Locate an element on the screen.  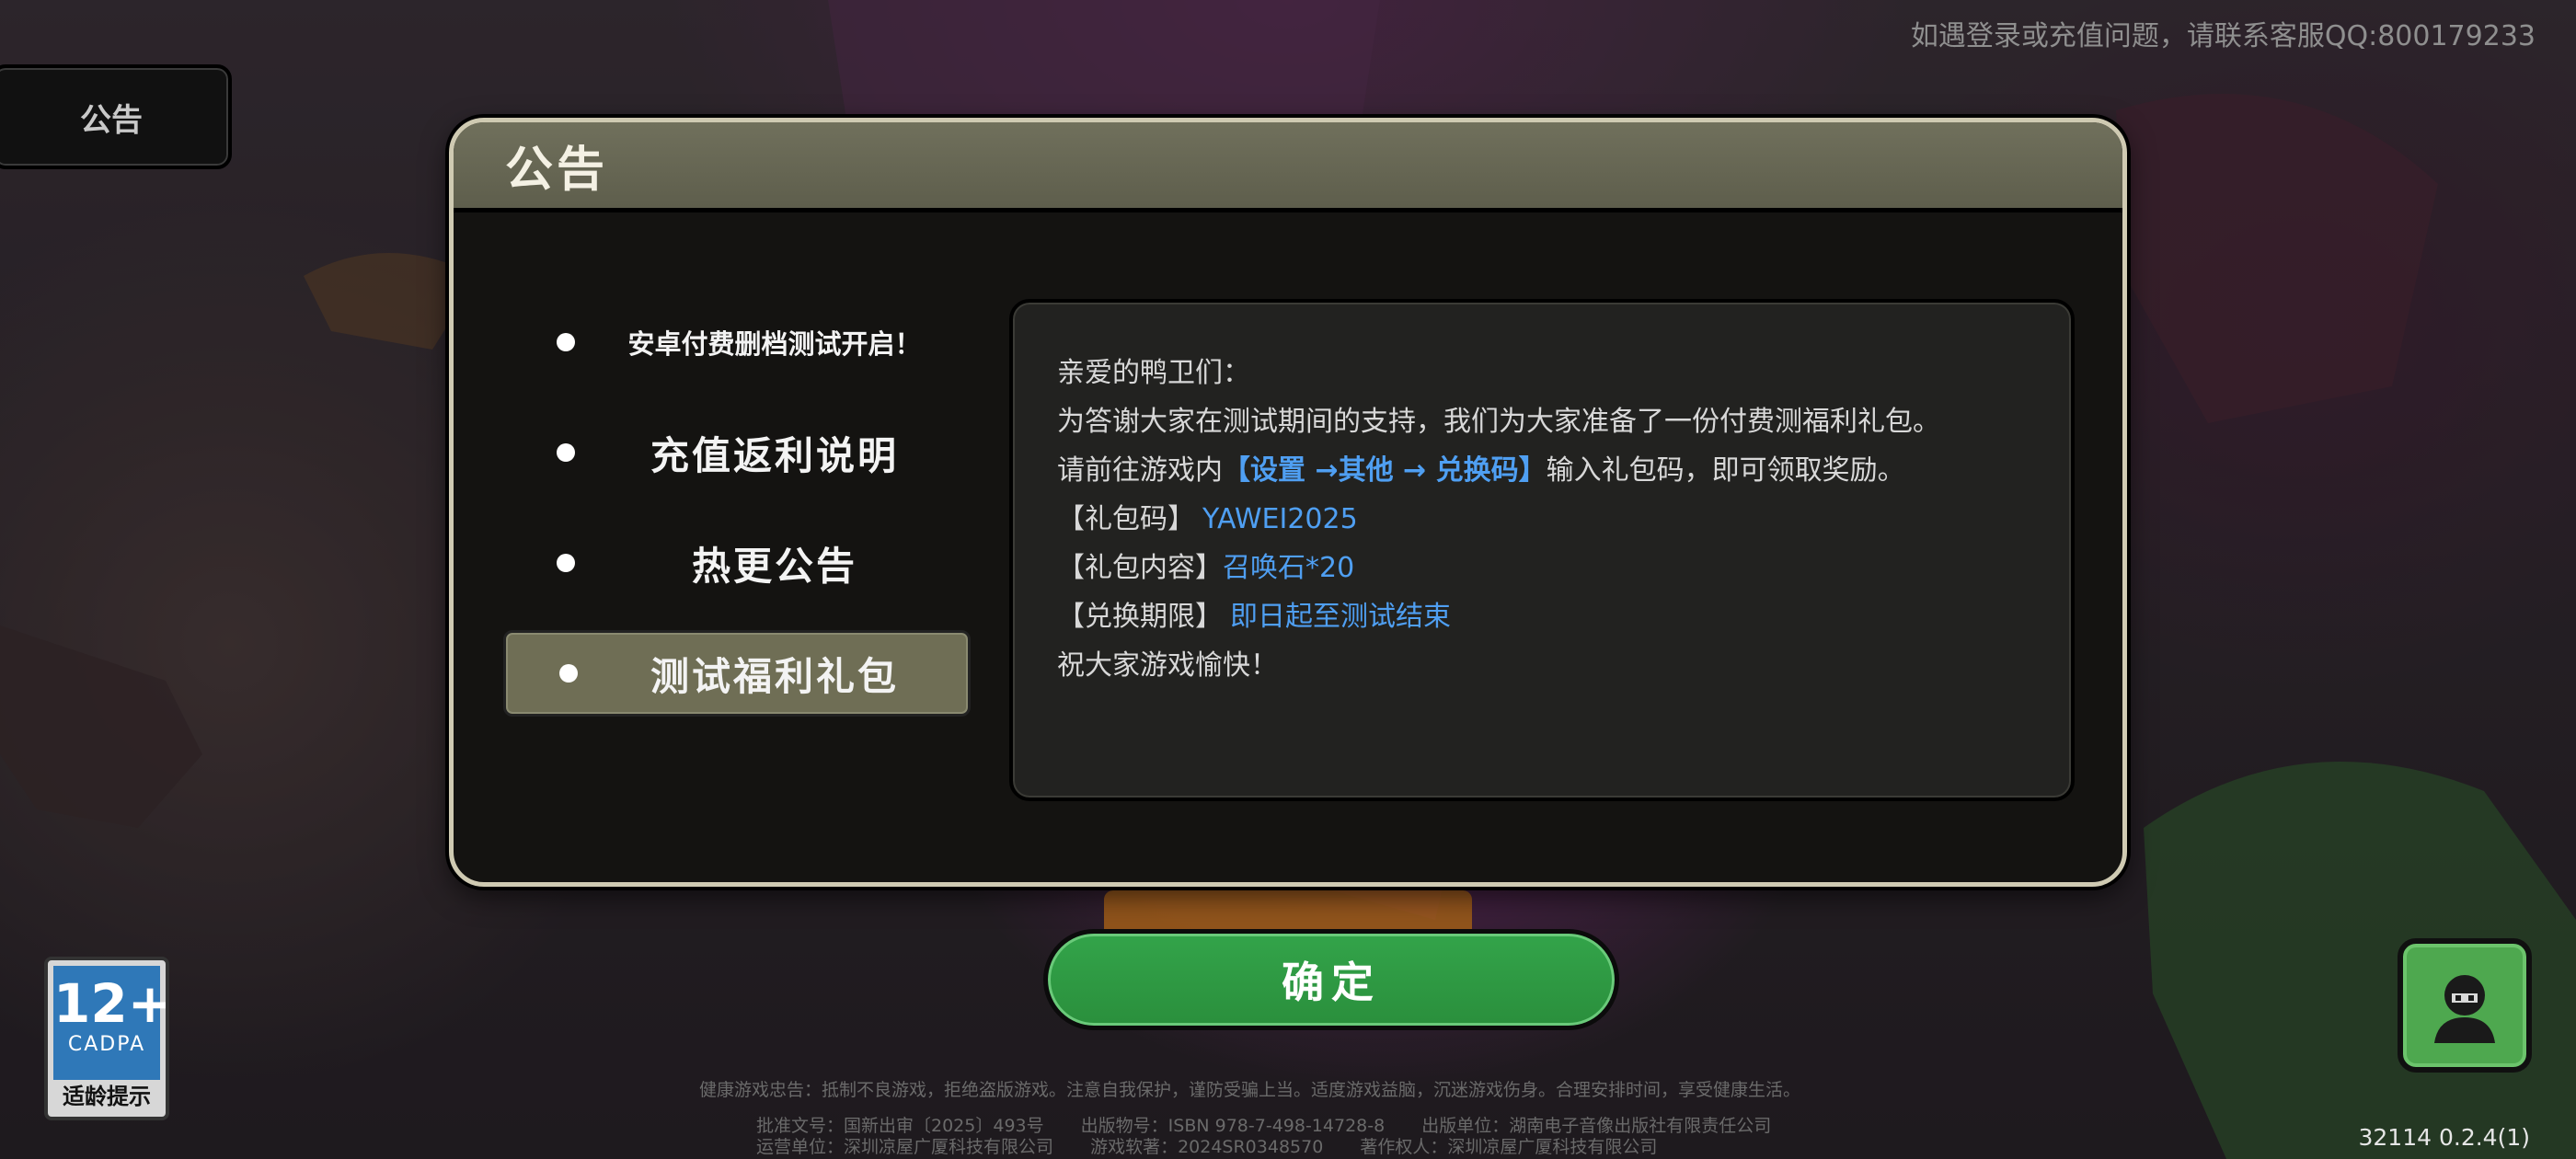
modal-title: 公告 is located at coordinates (557, 170).